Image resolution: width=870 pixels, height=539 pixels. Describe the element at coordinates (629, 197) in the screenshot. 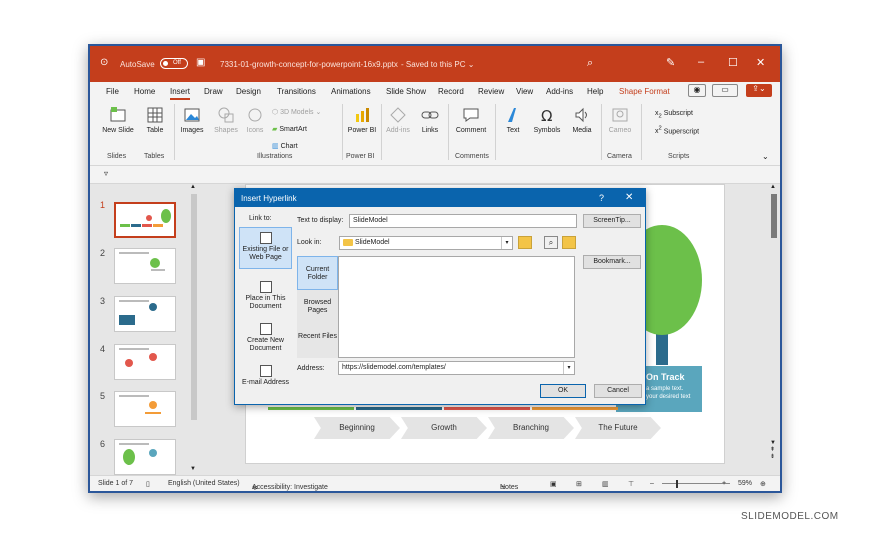

I see `dialog-close-icon: ✕` at that location.